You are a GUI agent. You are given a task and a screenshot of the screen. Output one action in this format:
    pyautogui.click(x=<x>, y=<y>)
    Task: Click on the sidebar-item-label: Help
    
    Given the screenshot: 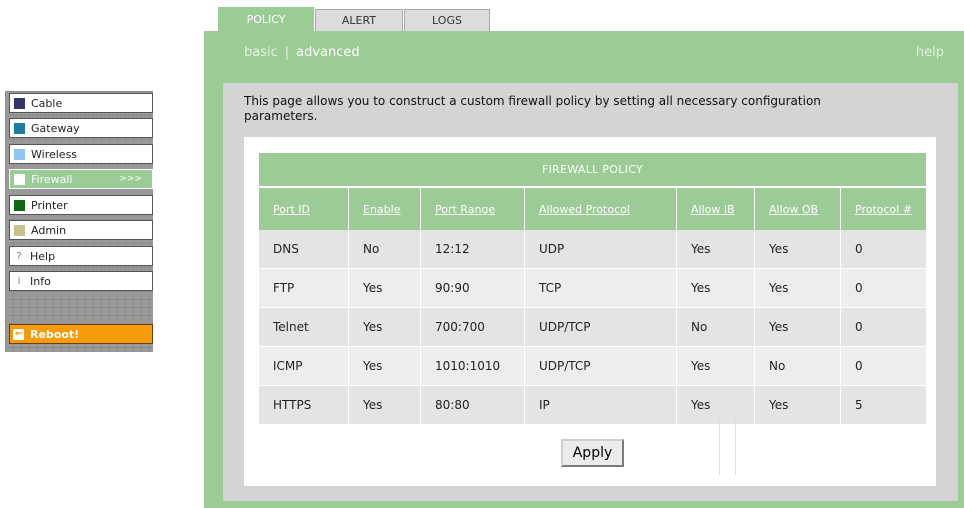 What is the action you would take?
    pyautogui.click(x=43, y=256)
    